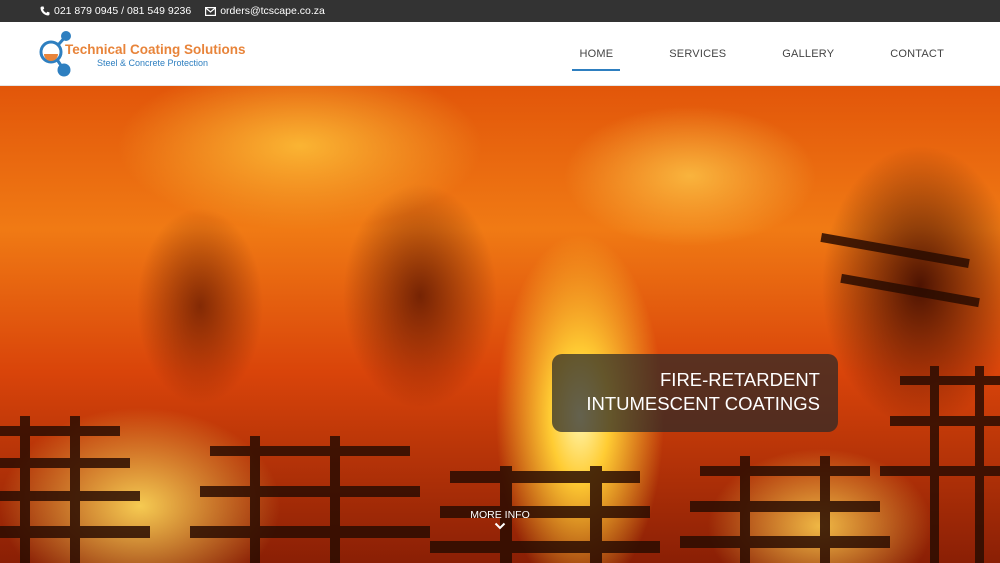  Describe the element at coordinates (45, 11) in the screenshot. I see `phone-icon` at that location.